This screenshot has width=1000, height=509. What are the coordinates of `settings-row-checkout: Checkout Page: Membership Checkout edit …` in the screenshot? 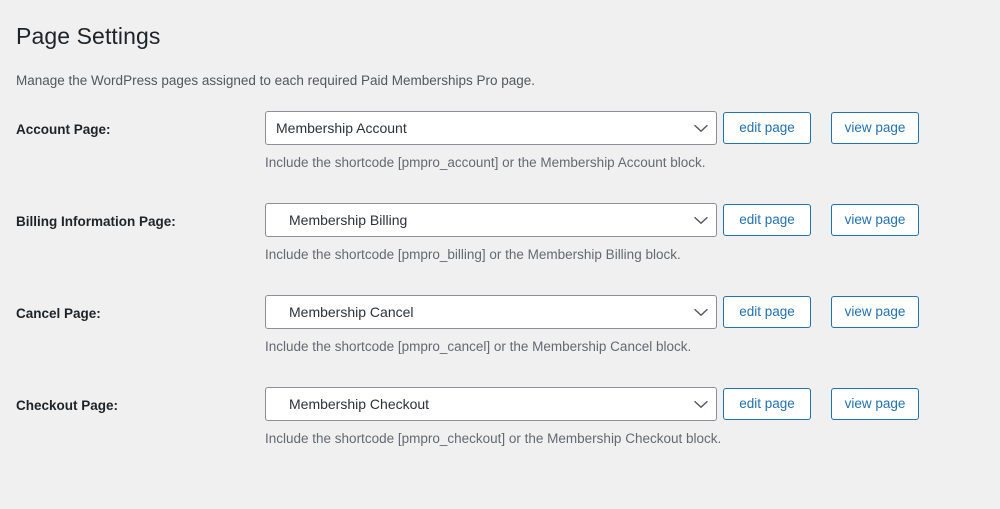 It's located at (500, 417).